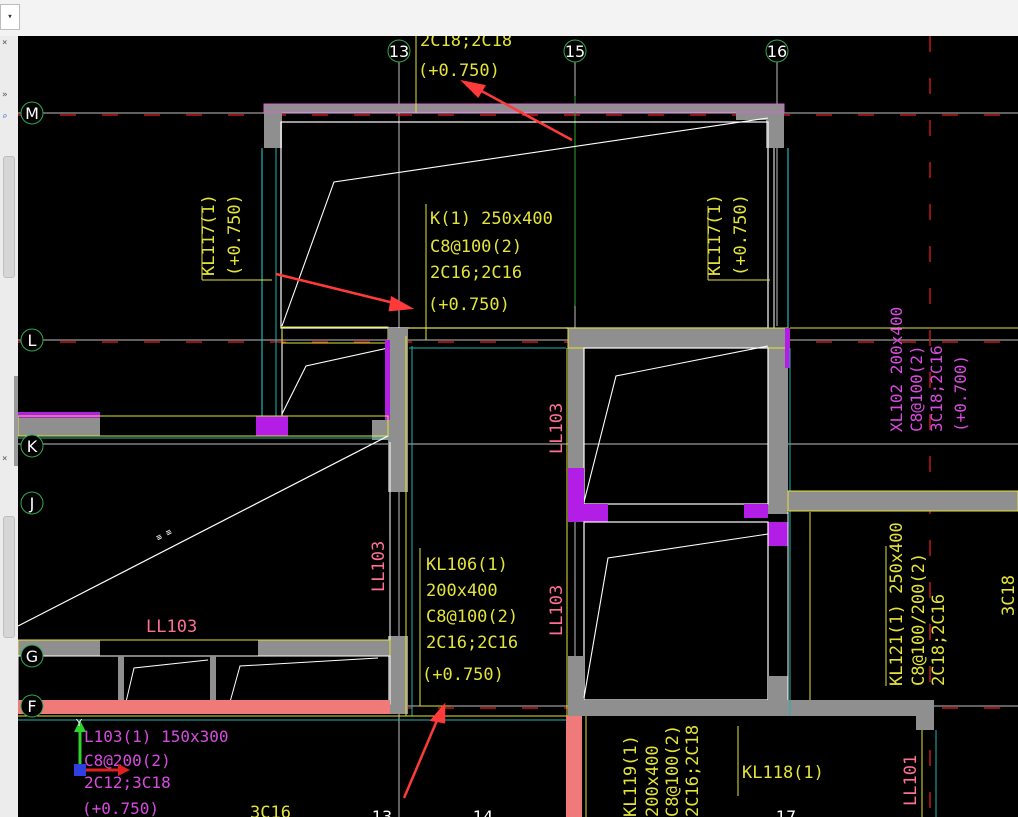 Image resolution: width=1018 pixels, height=817 pixels. What do you see at coordinates (203, 531) in the screenshot?
I see `stair-diagonal-lower` at bounding box center [203, 531].